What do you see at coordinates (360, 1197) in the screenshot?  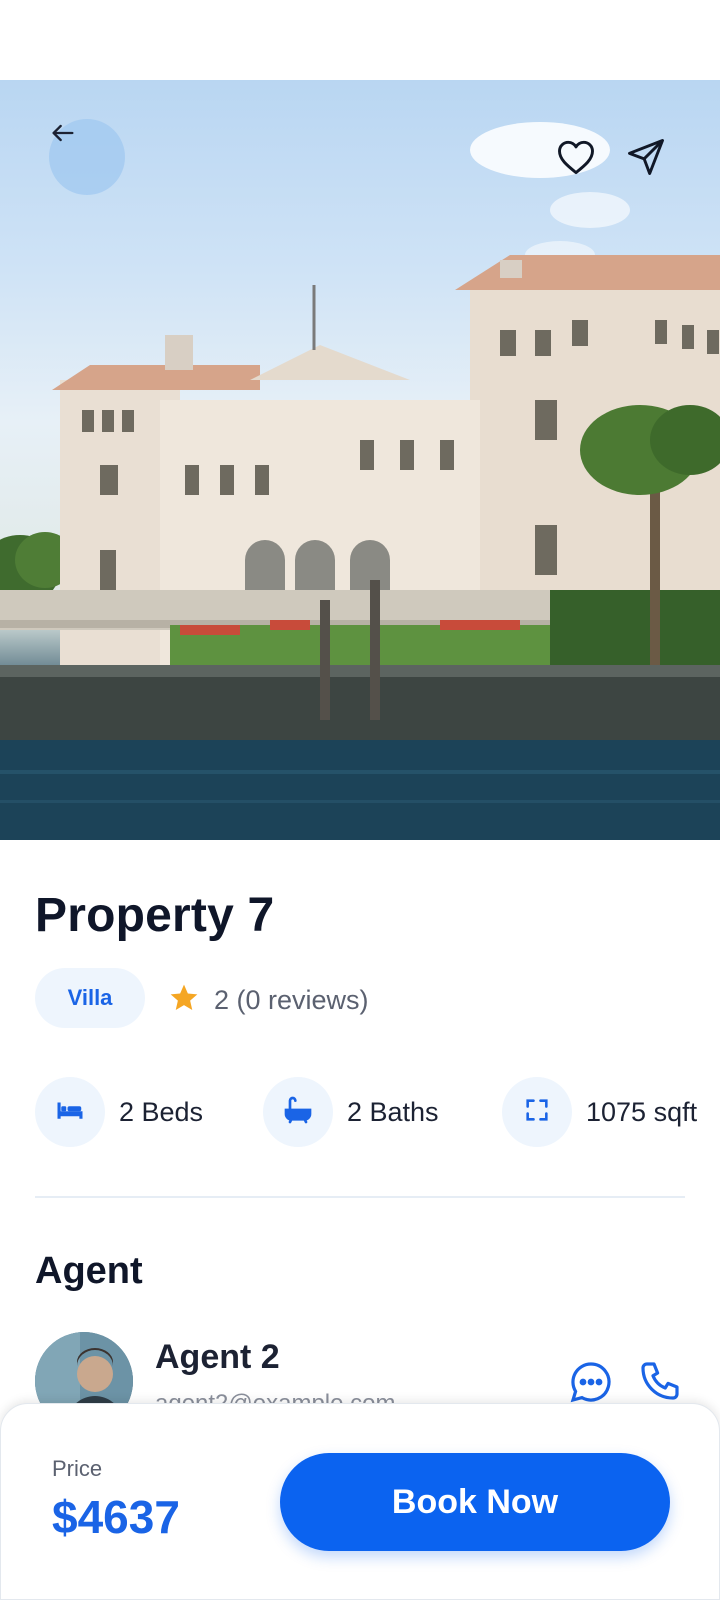 I see `divider` at bounding box center [360, 1197].